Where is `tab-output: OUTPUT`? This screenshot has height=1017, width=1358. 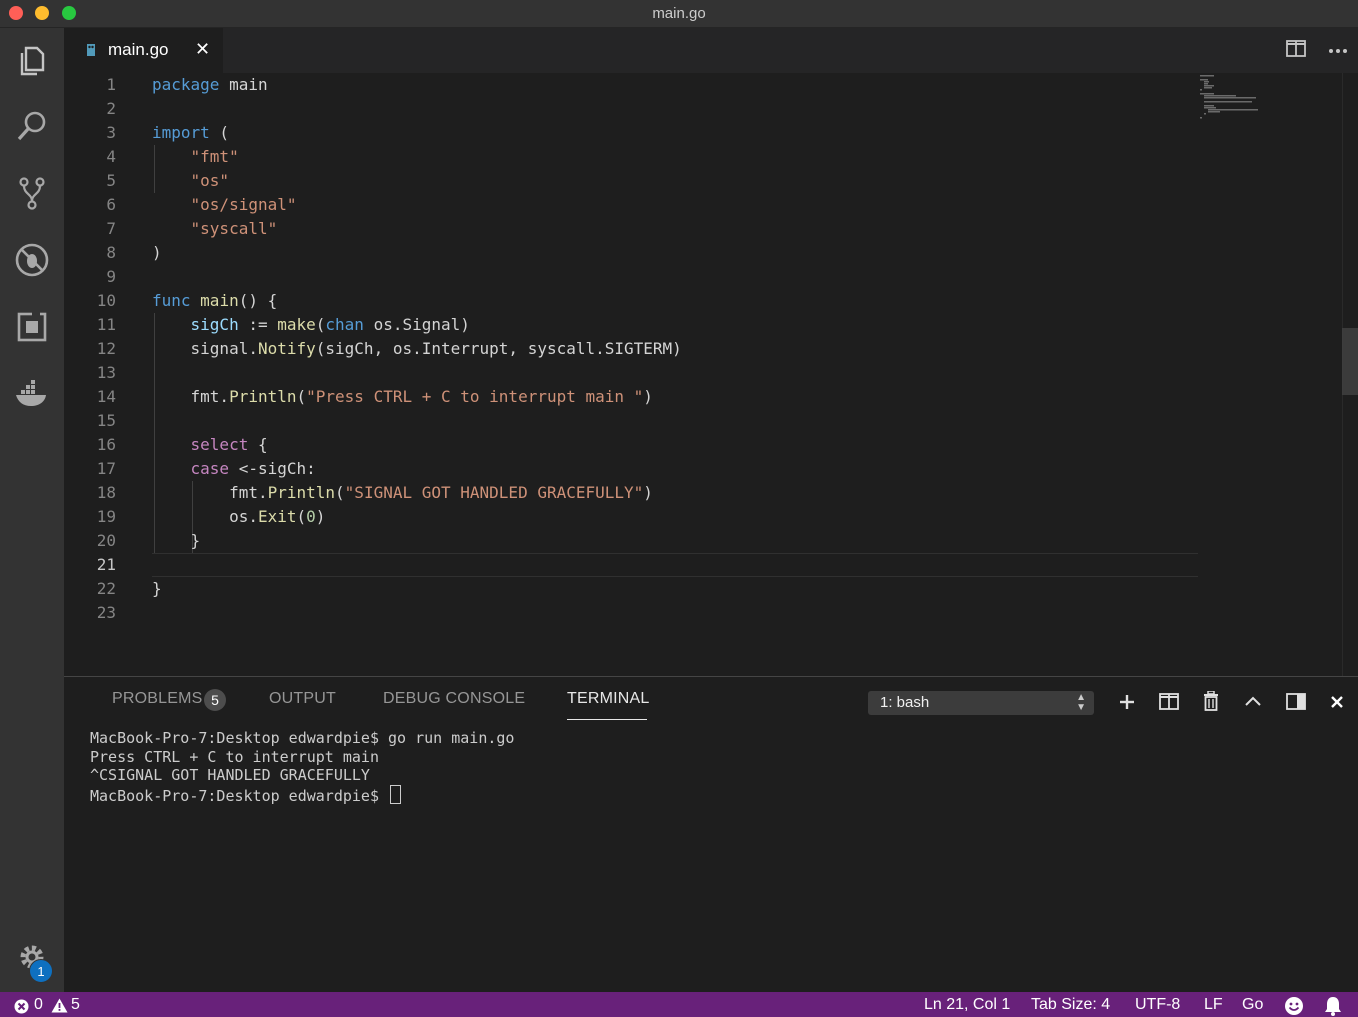 tab-output: OUTPUT is located at coordinates (302, 699).